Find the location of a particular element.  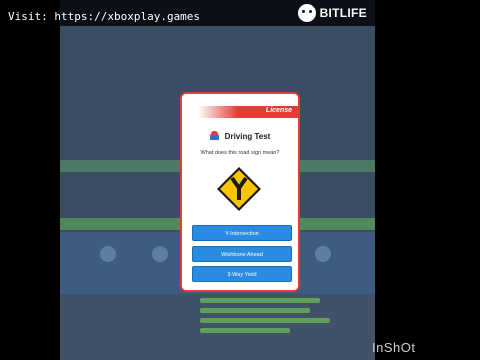

answer-button-3-way-yield: 3-Way Yield is located at coordinates (242, 274).